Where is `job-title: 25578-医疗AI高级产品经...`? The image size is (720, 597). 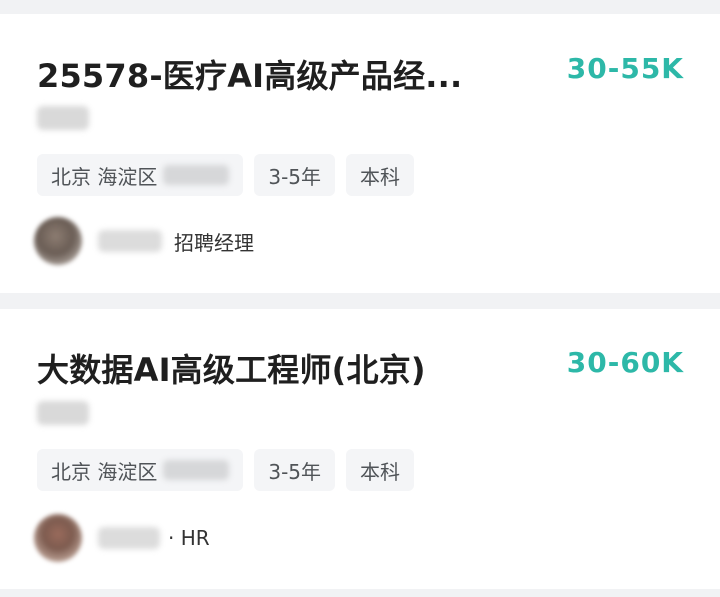 job-title: 25578-医疗AI高级产品经... is located at coordinates (249, 74).